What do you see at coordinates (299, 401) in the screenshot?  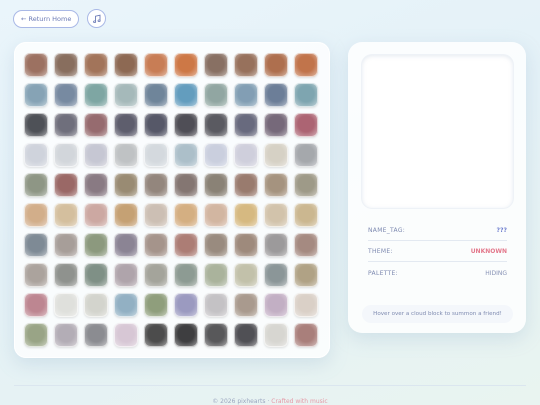 I see `footer-crafted-link: Crafted with music` at bounding box center [299, 401].